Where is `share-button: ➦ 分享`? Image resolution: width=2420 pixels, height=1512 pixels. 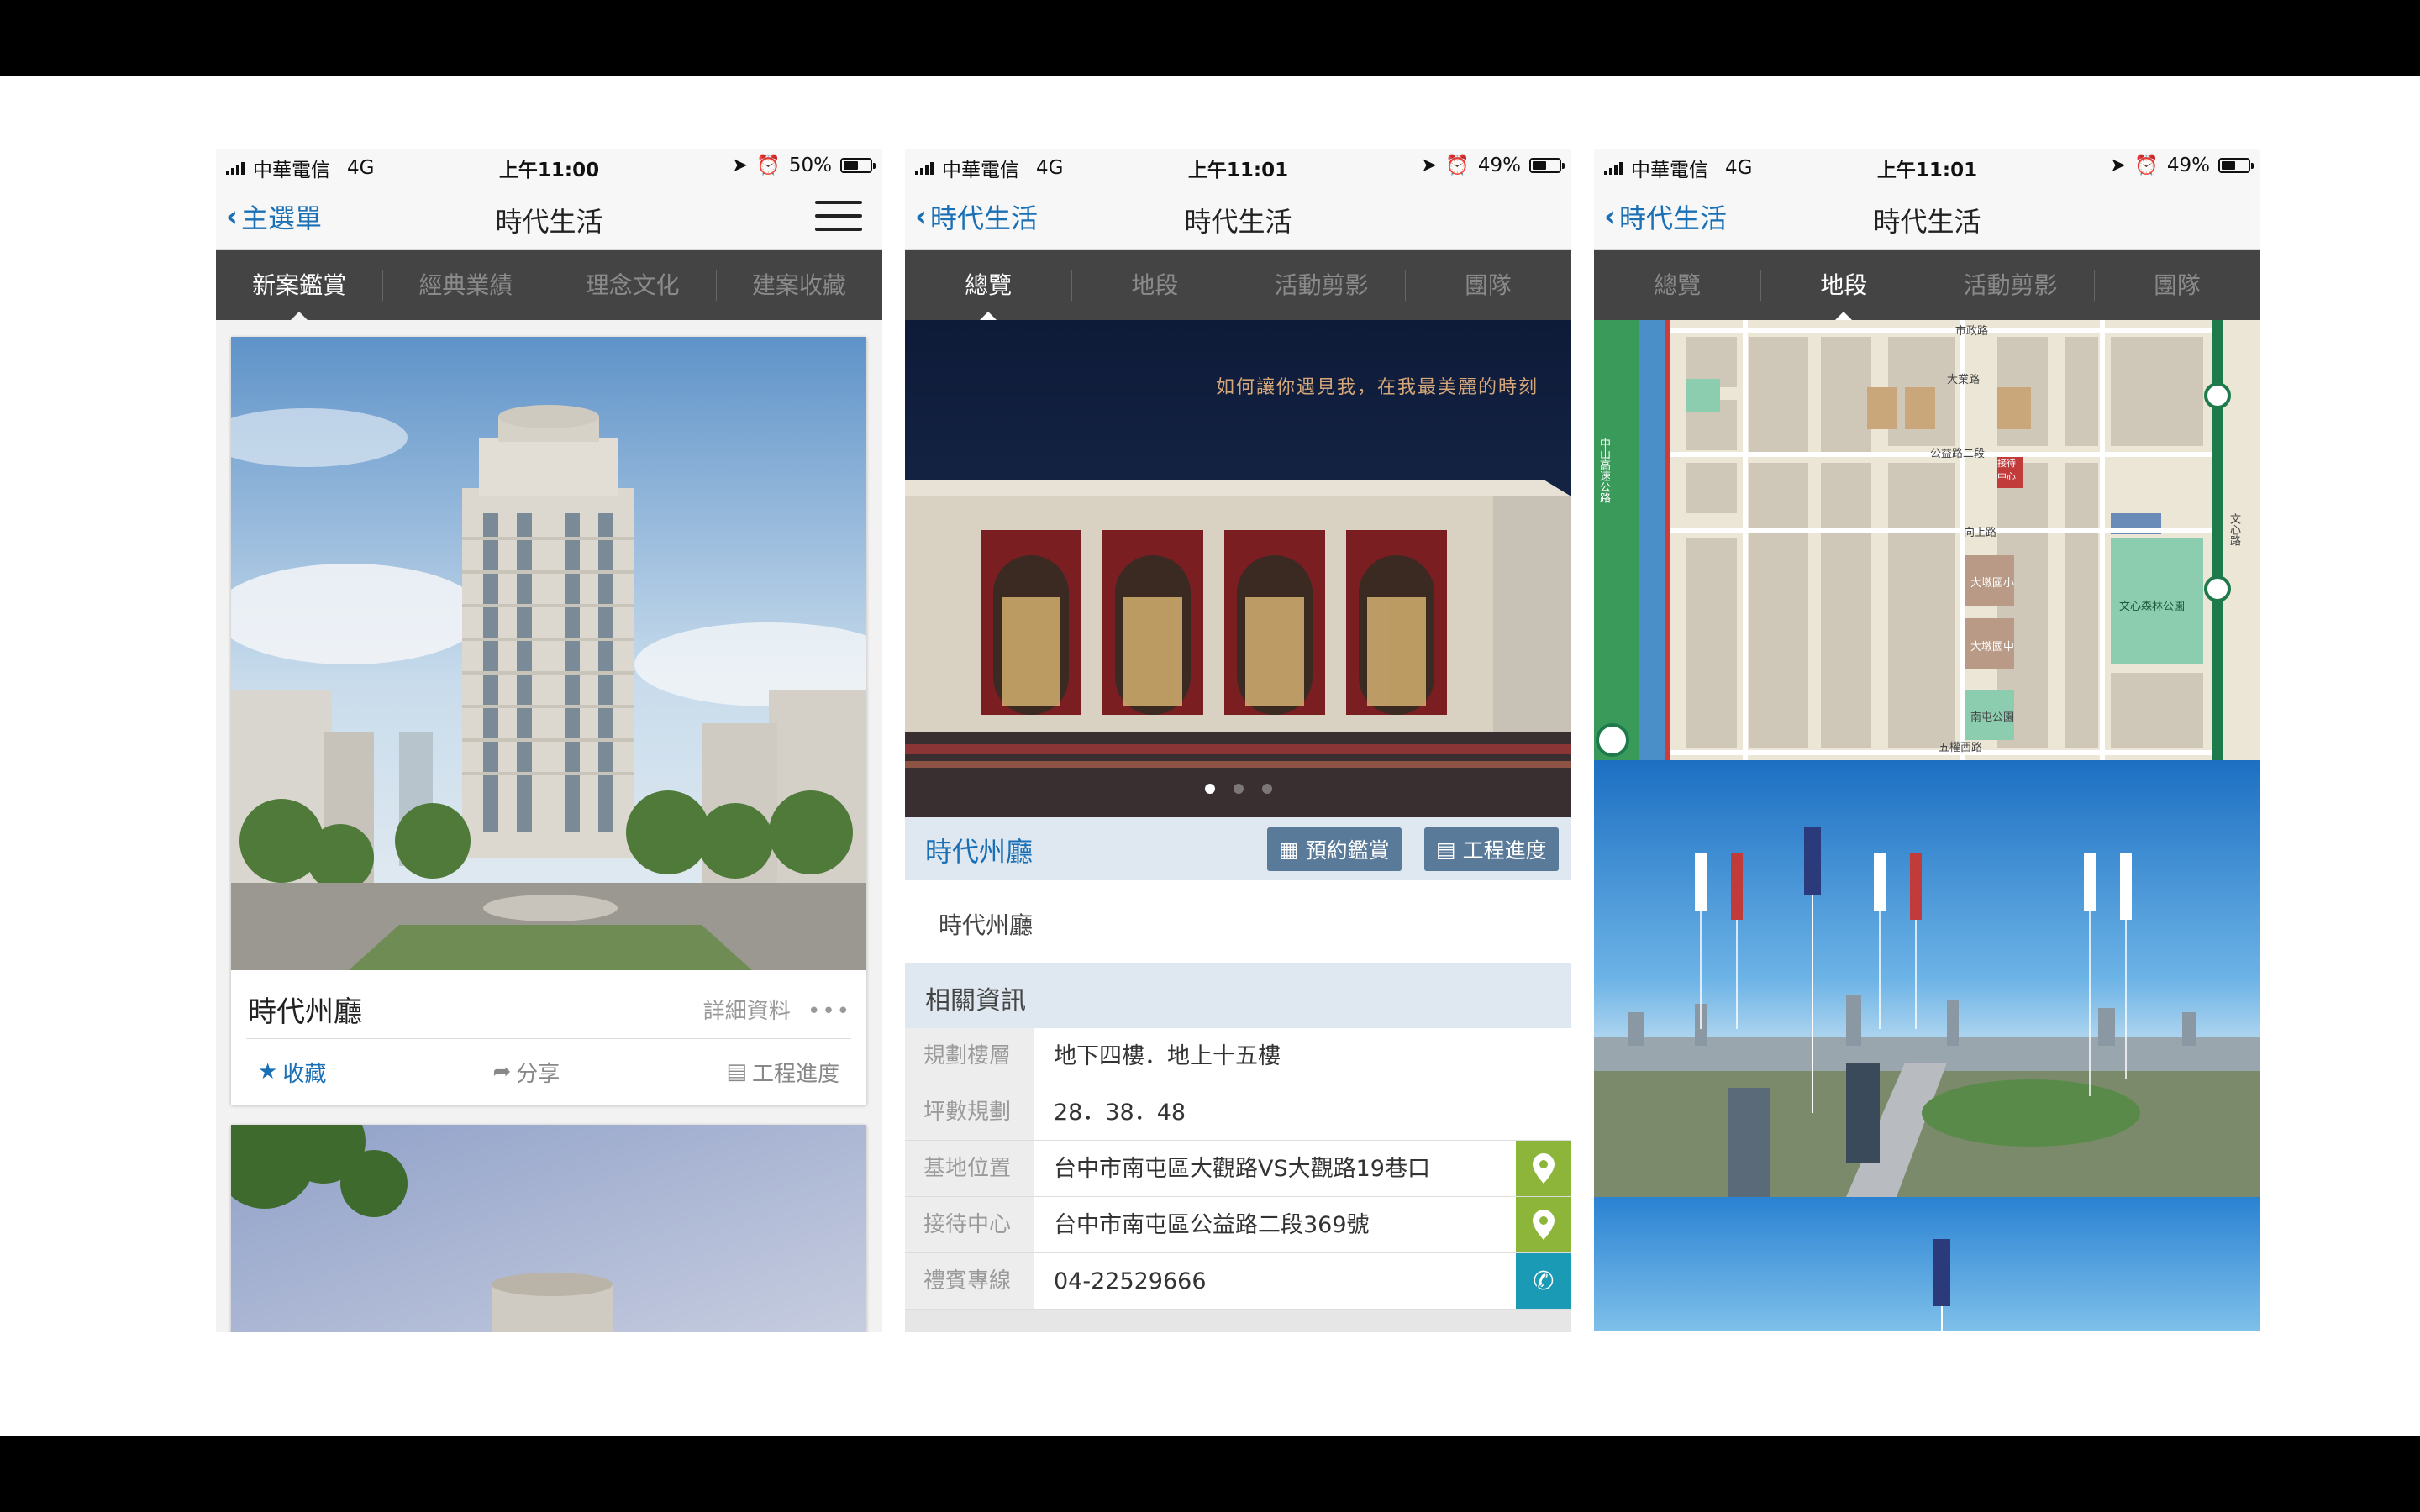
share-button: ➦ 分享 is located at coordinates (526, 1072).